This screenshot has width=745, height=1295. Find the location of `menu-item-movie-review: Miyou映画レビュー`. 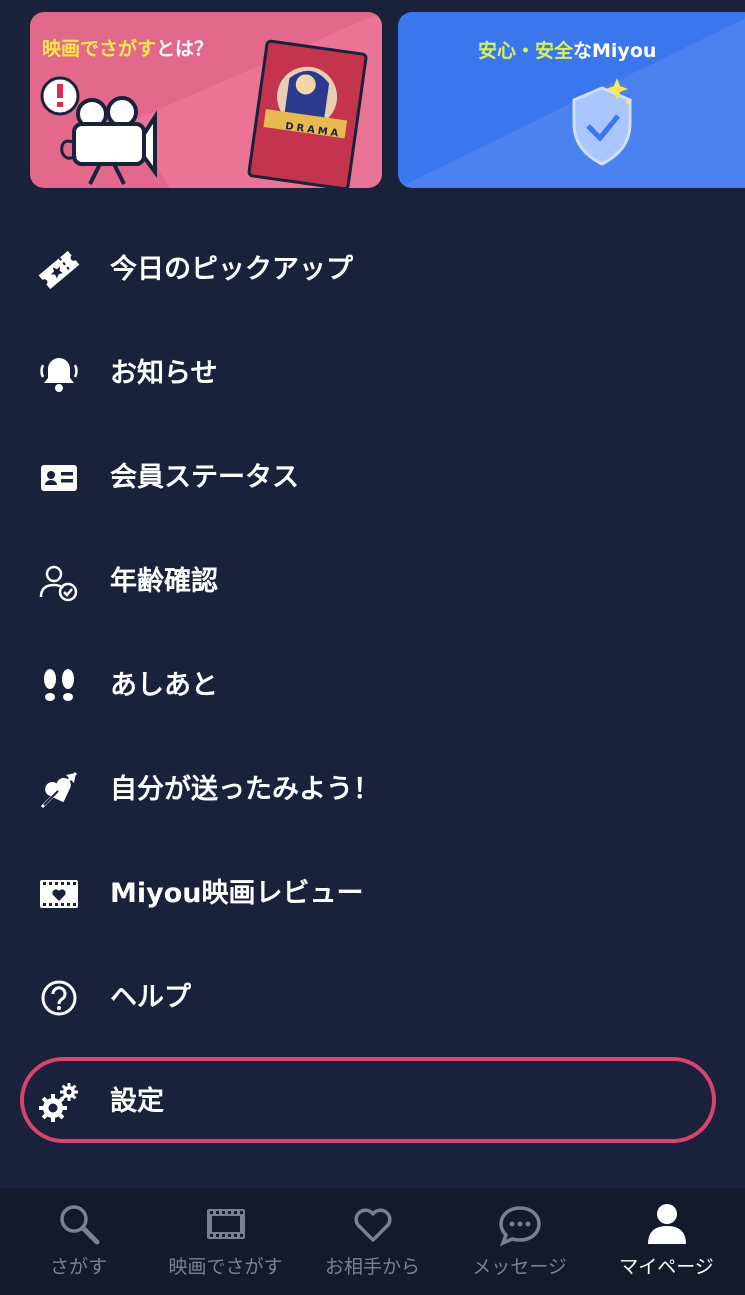

menu-item-movie-review: Miyou映画レビュー is located at coordinates (372, 894).